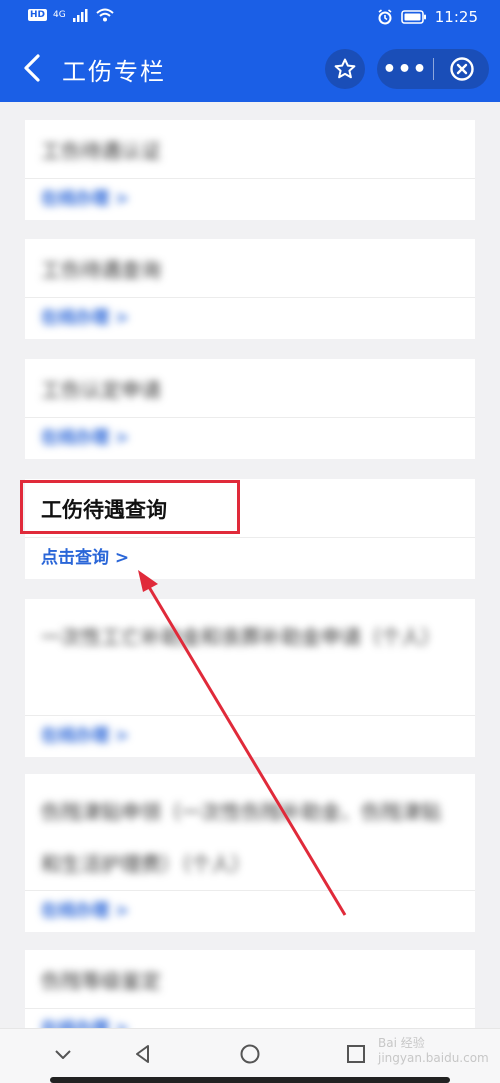 The height and width of the screenshot is (1083, 500). I want to click on service-card: 一次性工亡补助金和丧葬补助金申请（个人） 在线办理 >, so click(250, 678).